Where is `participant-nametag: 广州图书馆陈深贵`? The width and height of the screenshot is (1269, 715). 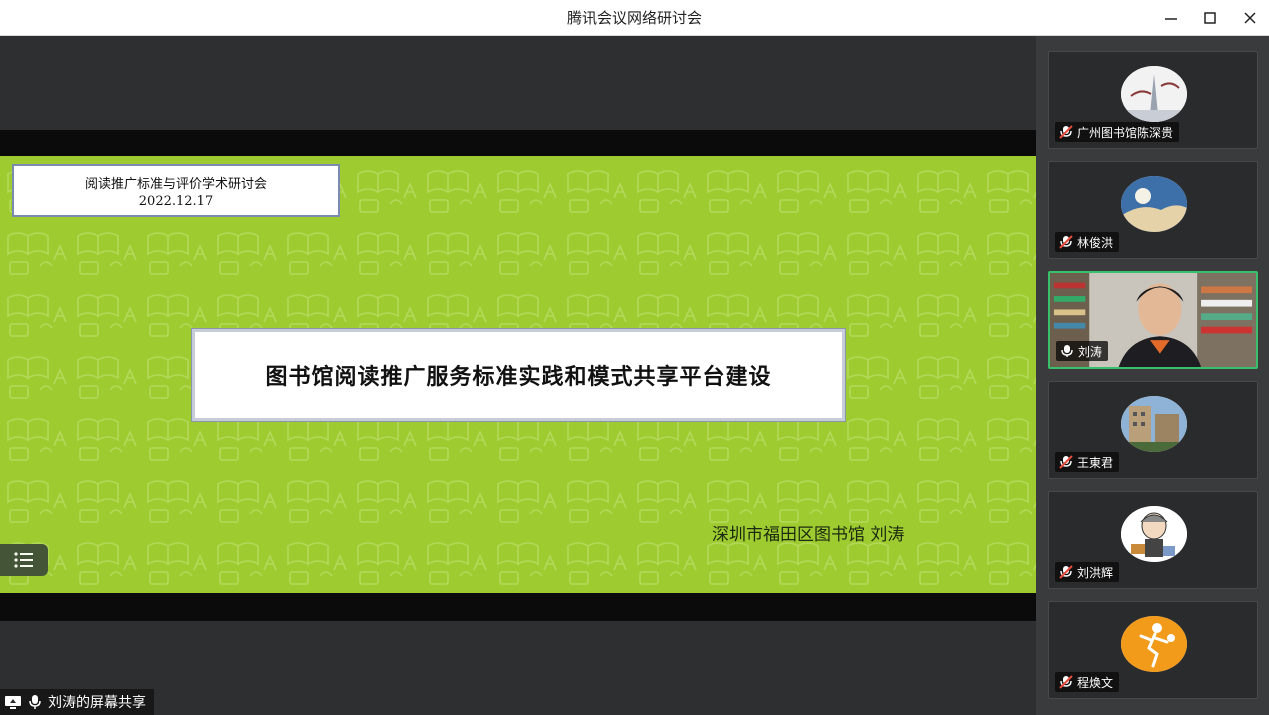 participant-nametag: 广州图书馆陈深贵 is located at coordinates (1117, 132).